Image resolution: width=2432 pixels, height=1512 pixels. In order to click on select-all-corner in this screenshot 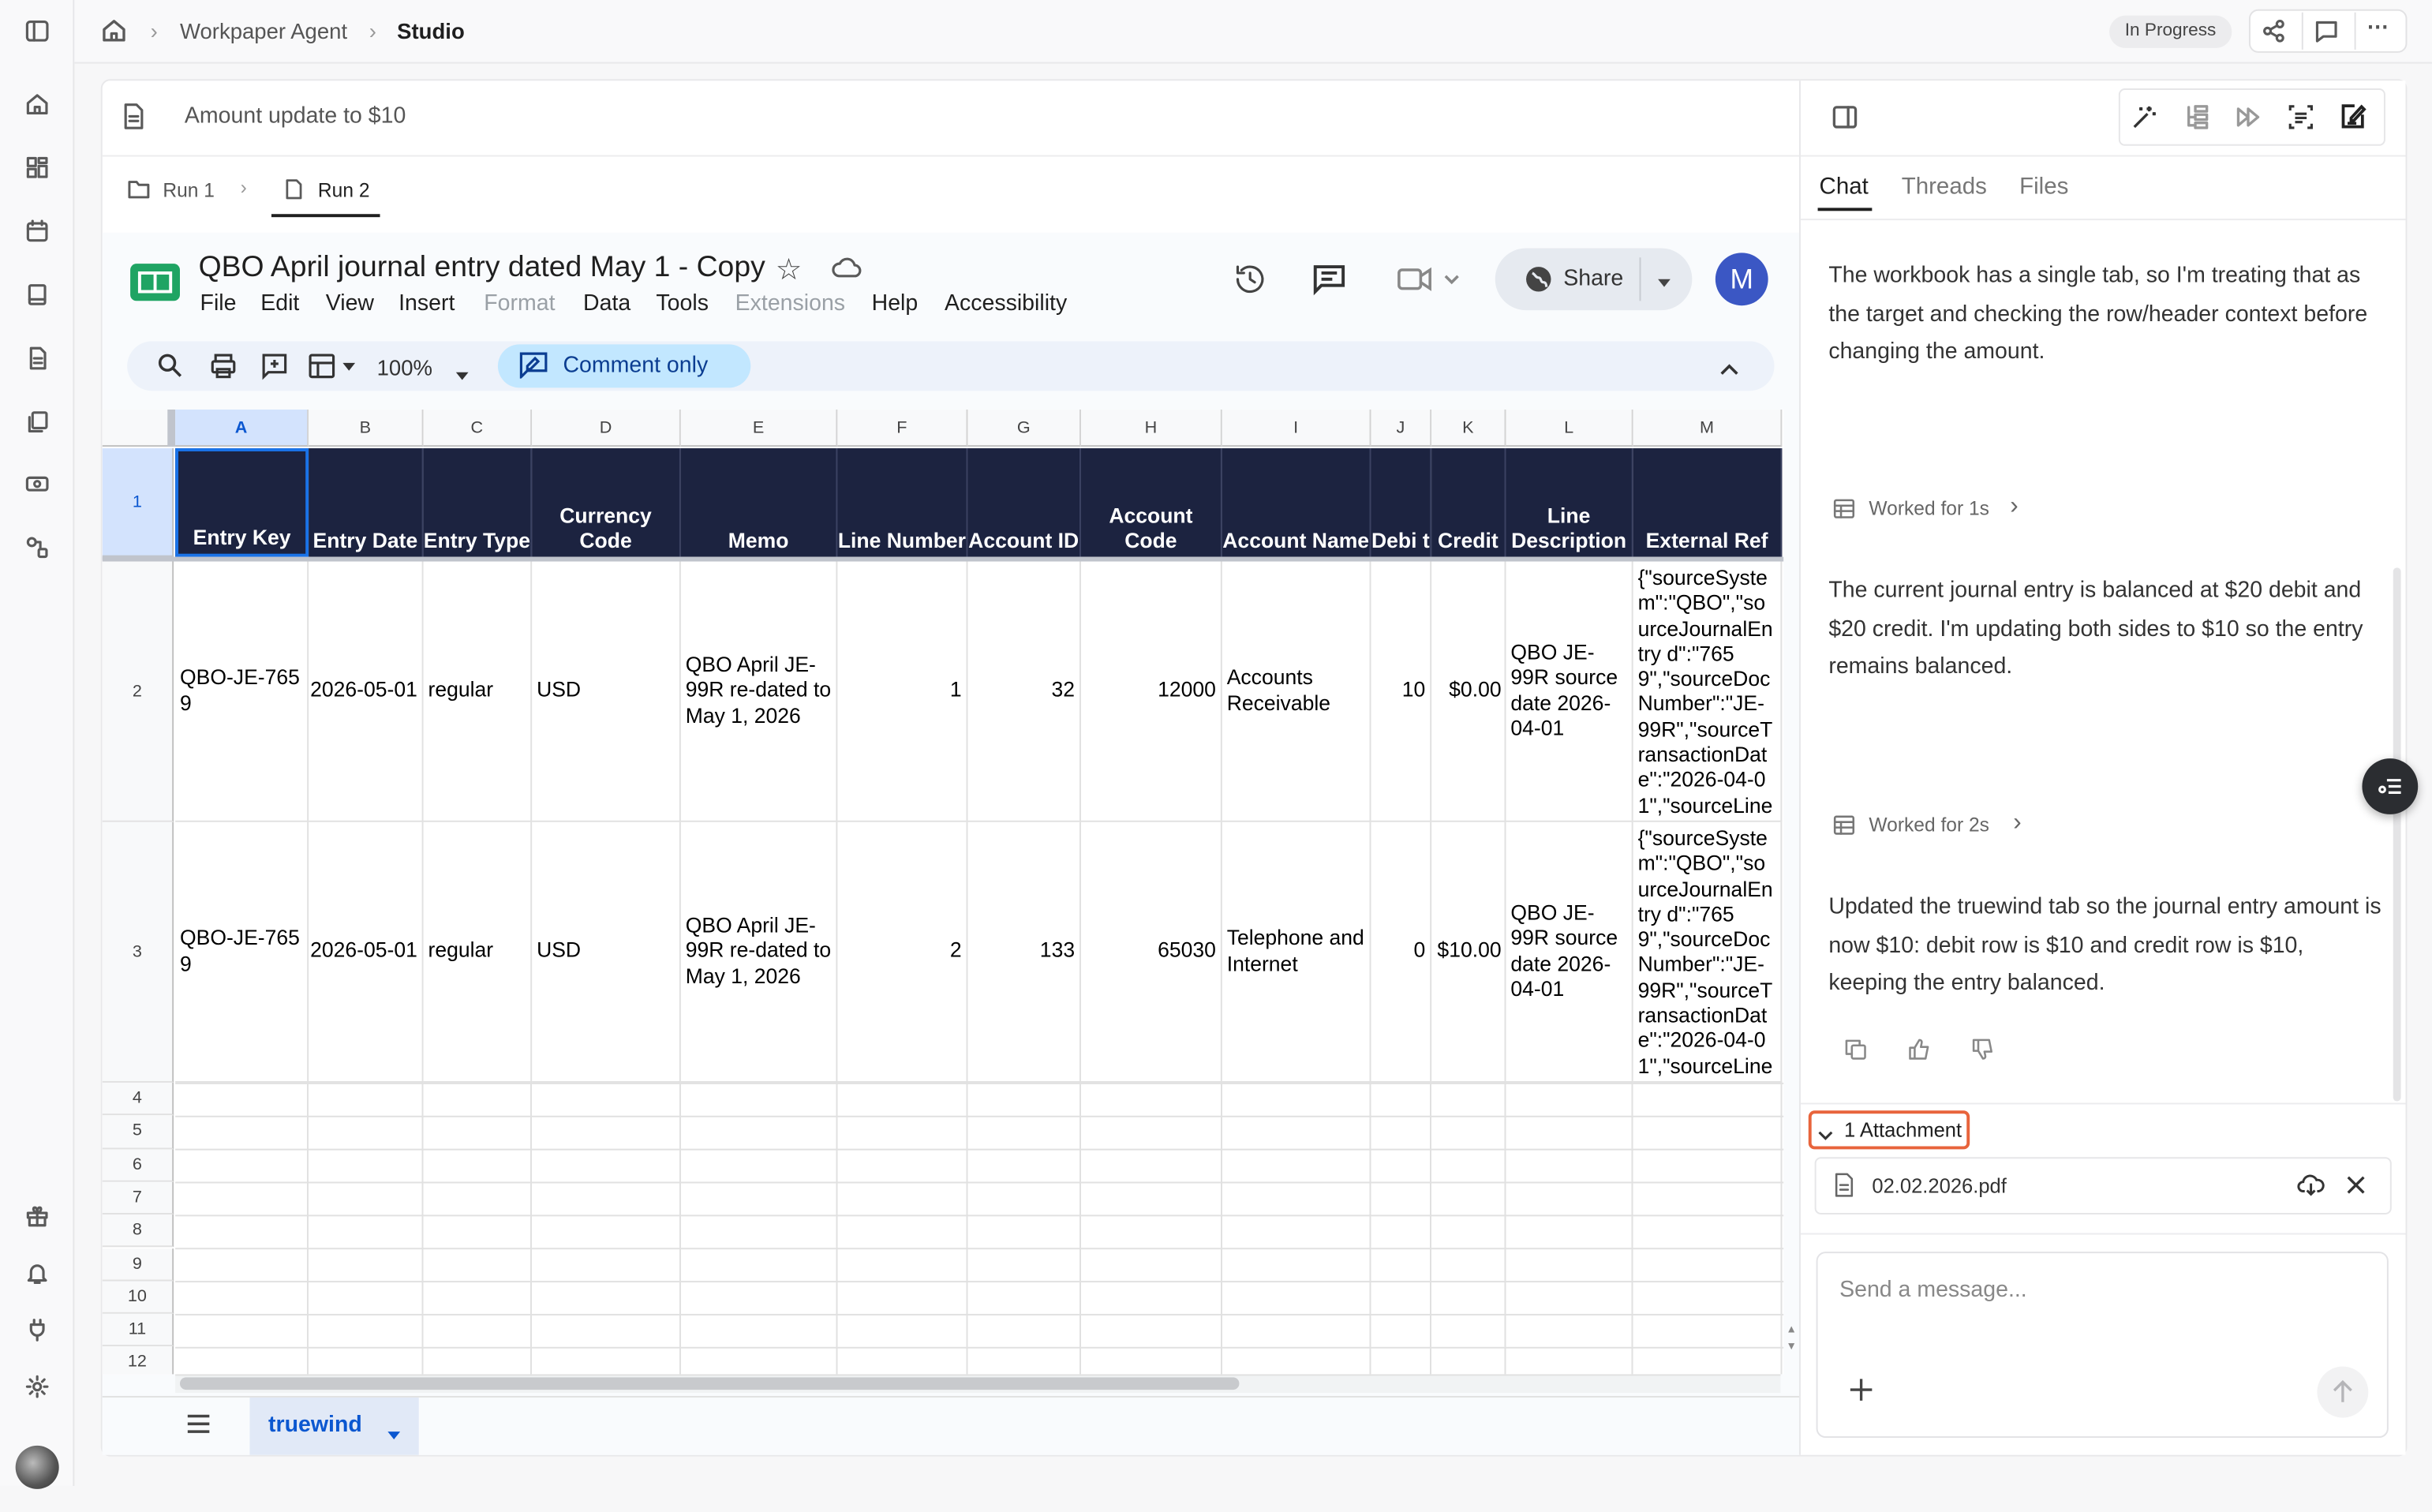, I will do `click(138, 428)`.